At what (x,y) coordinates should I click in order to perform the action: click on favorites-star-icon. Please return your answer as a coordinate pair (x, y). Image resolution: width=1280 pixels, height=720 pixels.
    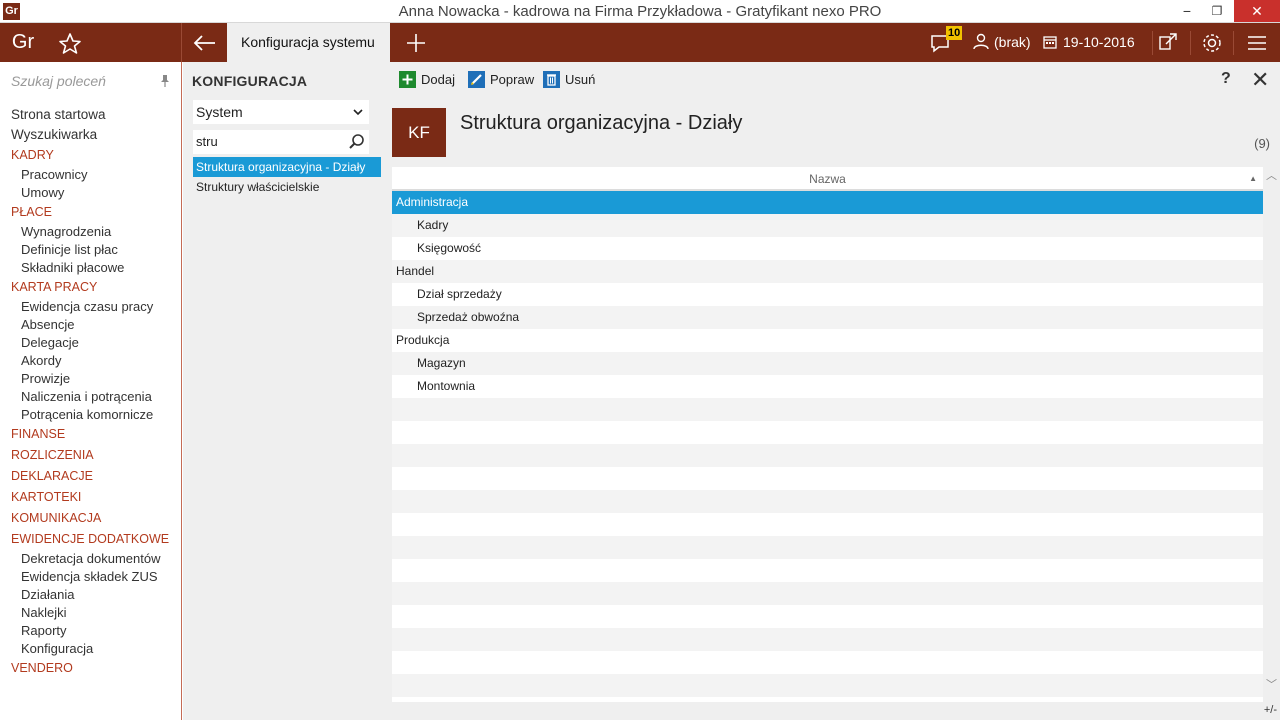
    Looking at the image, I should click on (70, 43).